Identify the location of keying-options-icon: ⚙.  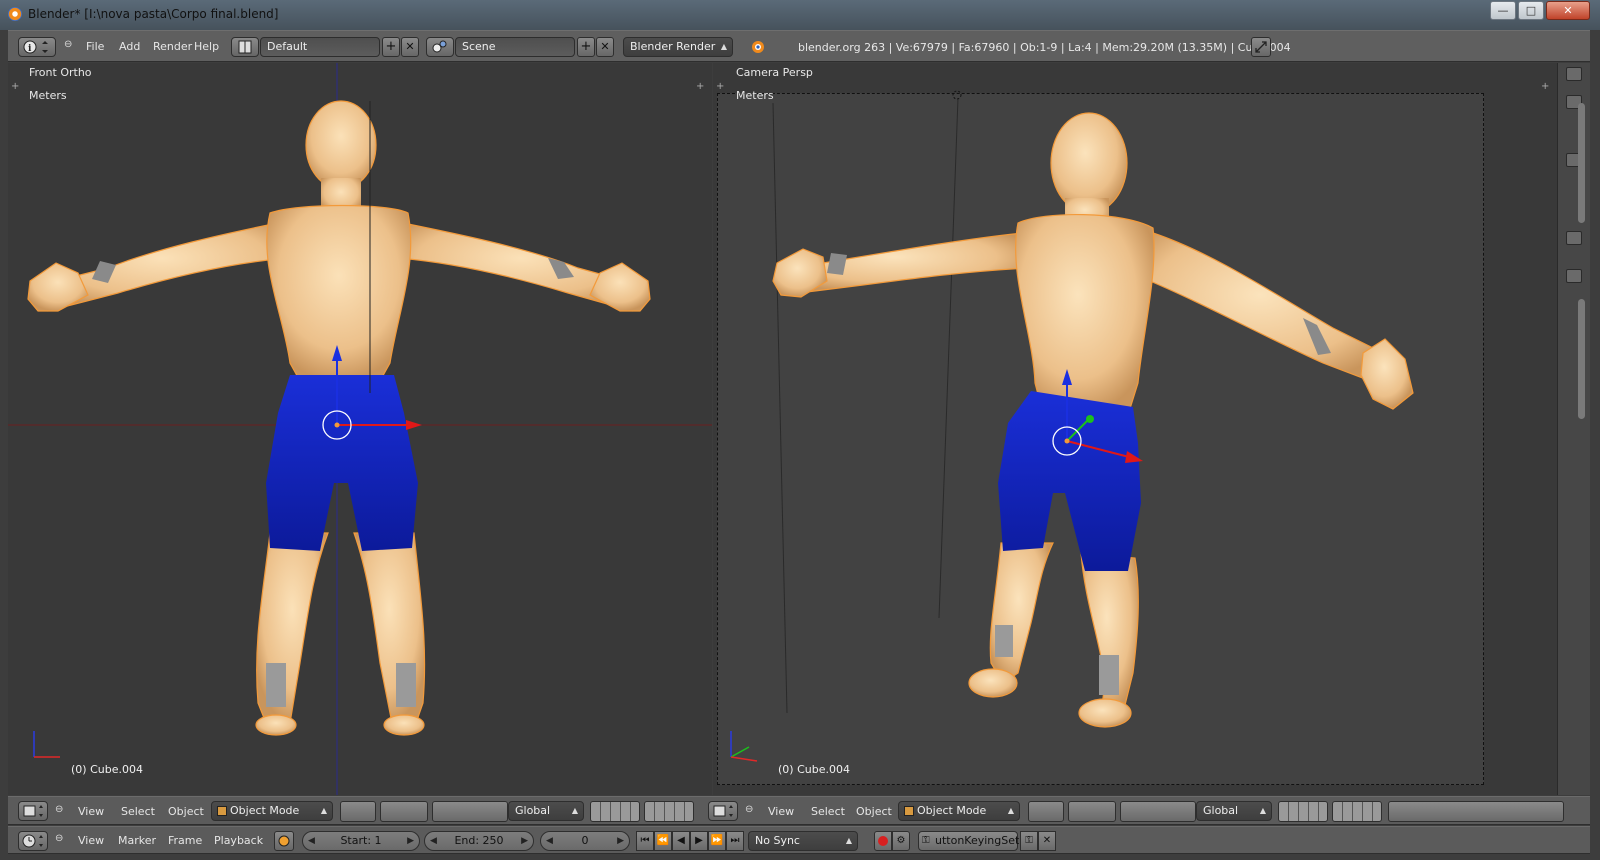
(901, 841).